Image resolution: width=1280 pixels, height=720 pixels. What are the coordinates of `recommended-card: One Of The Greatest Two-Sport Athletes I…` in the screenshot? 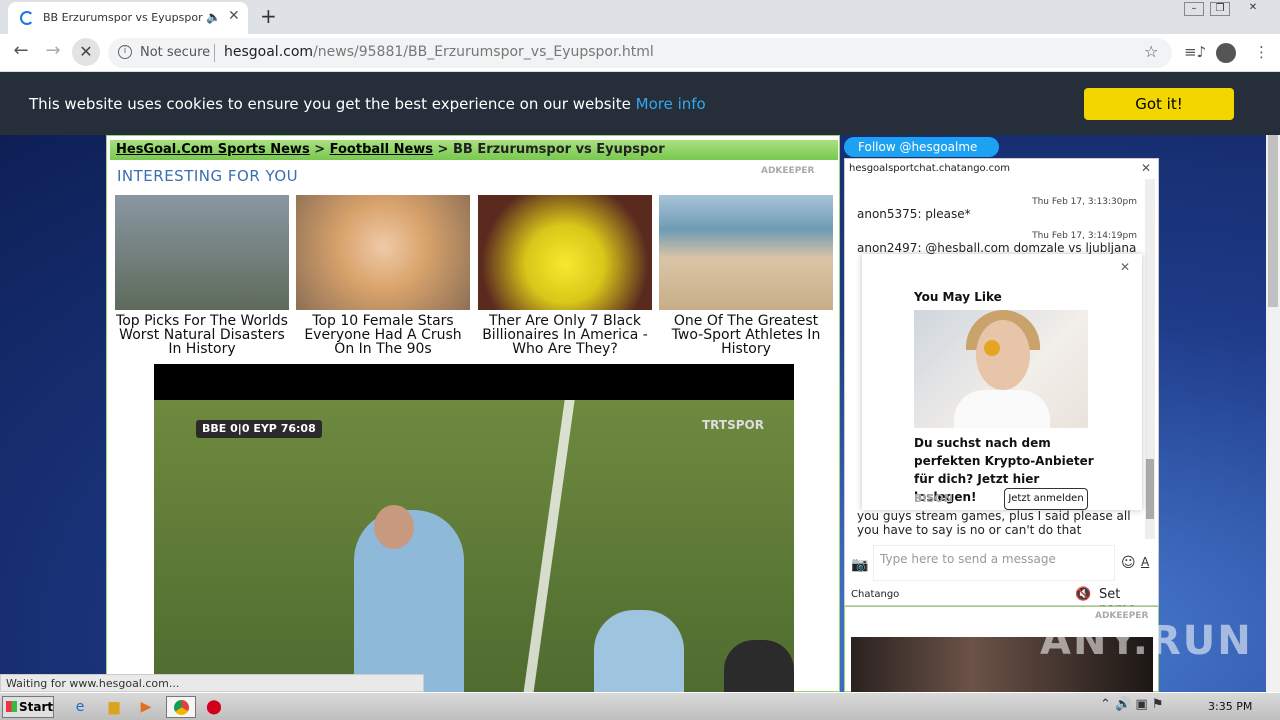 It's located at (746, 275).